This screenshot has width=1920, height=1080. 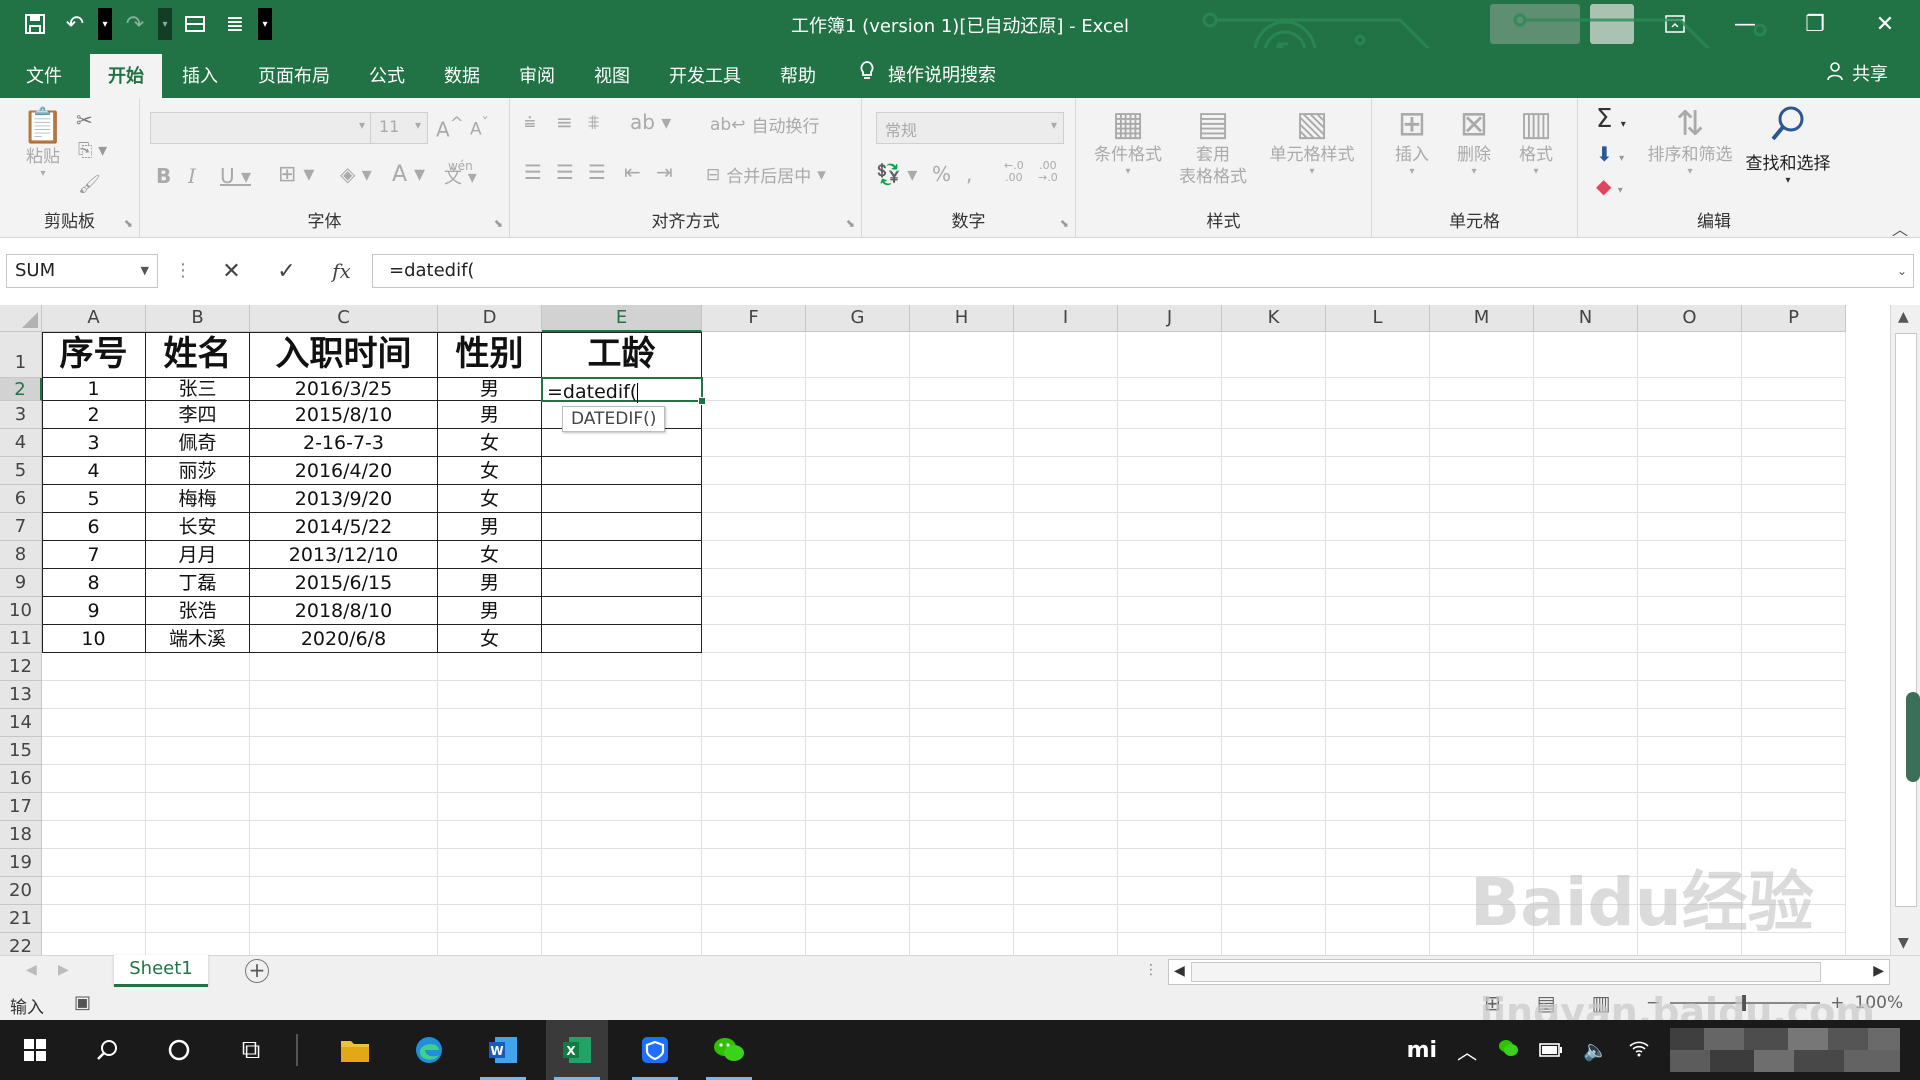 What do you see at coordinates (1551, 1050) in the screenshot?
I see `battery-icon` at bounding box center [1551, 1050].